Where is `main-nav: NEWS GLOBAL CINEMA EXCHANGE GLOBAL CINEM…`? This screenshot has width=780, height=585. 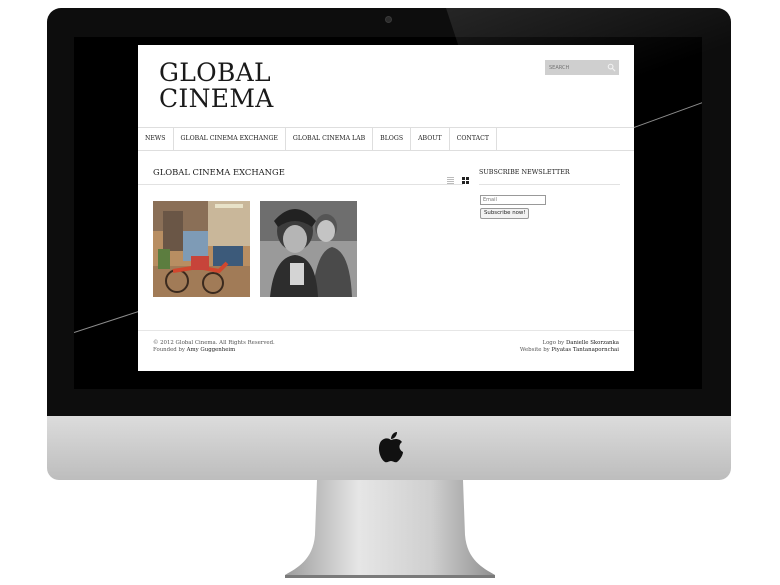
main-nav: NEWS GLOBAL CINEMA EXCHANGE GLOBAL CINEM… is located at coordinates (386, 139).